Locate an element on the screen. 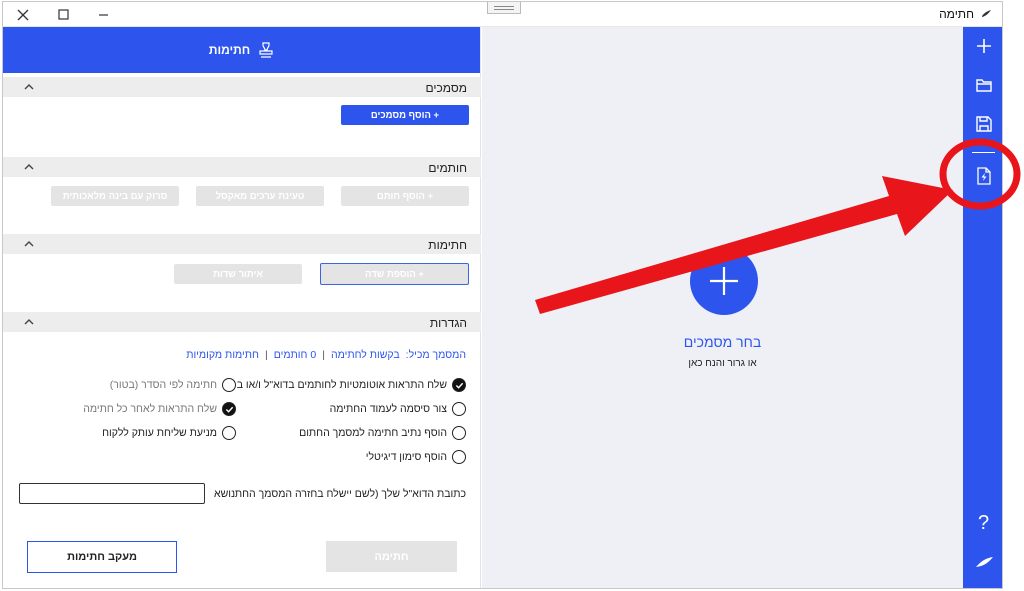 The height and width of the screenshot is (591, 1024). maximize-window-button is located at coordinates (63, 14).